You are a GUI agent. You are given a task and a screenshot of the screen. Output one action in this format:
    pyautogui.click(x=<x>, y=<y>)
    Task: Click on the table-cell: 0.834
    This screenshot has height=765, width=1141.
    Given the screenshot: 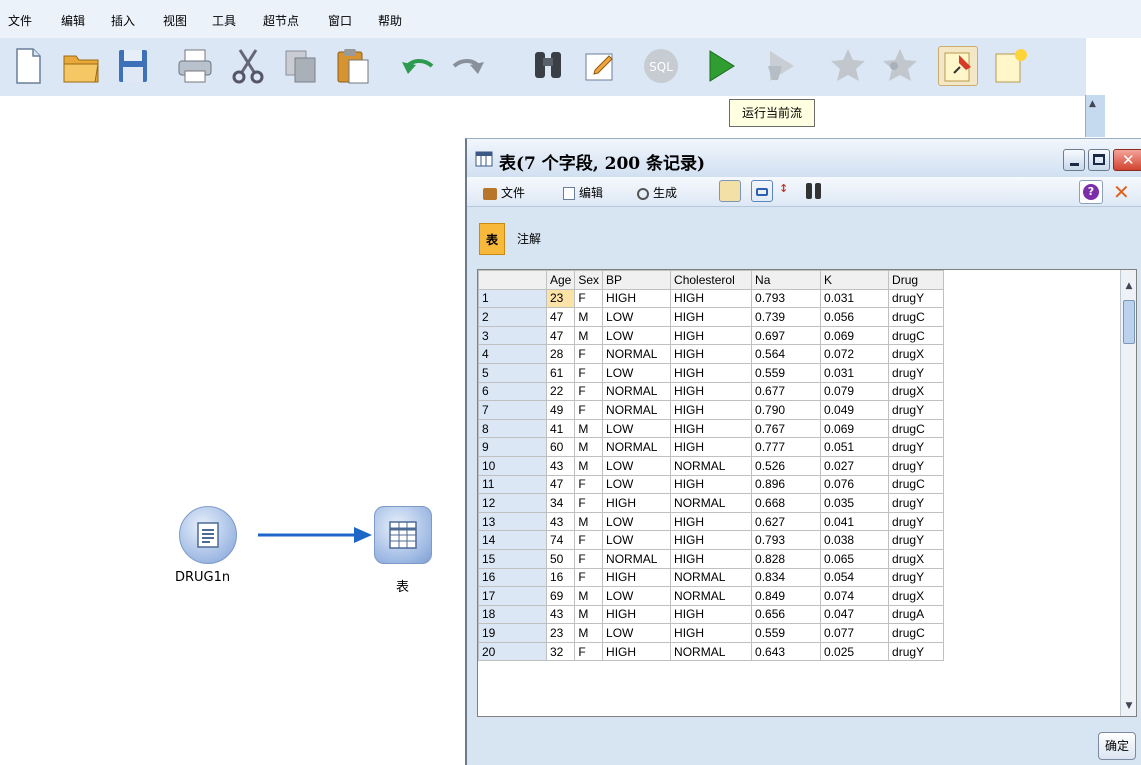 What is the action you would take?
    pyautogui.click(x=786, y=577)
    